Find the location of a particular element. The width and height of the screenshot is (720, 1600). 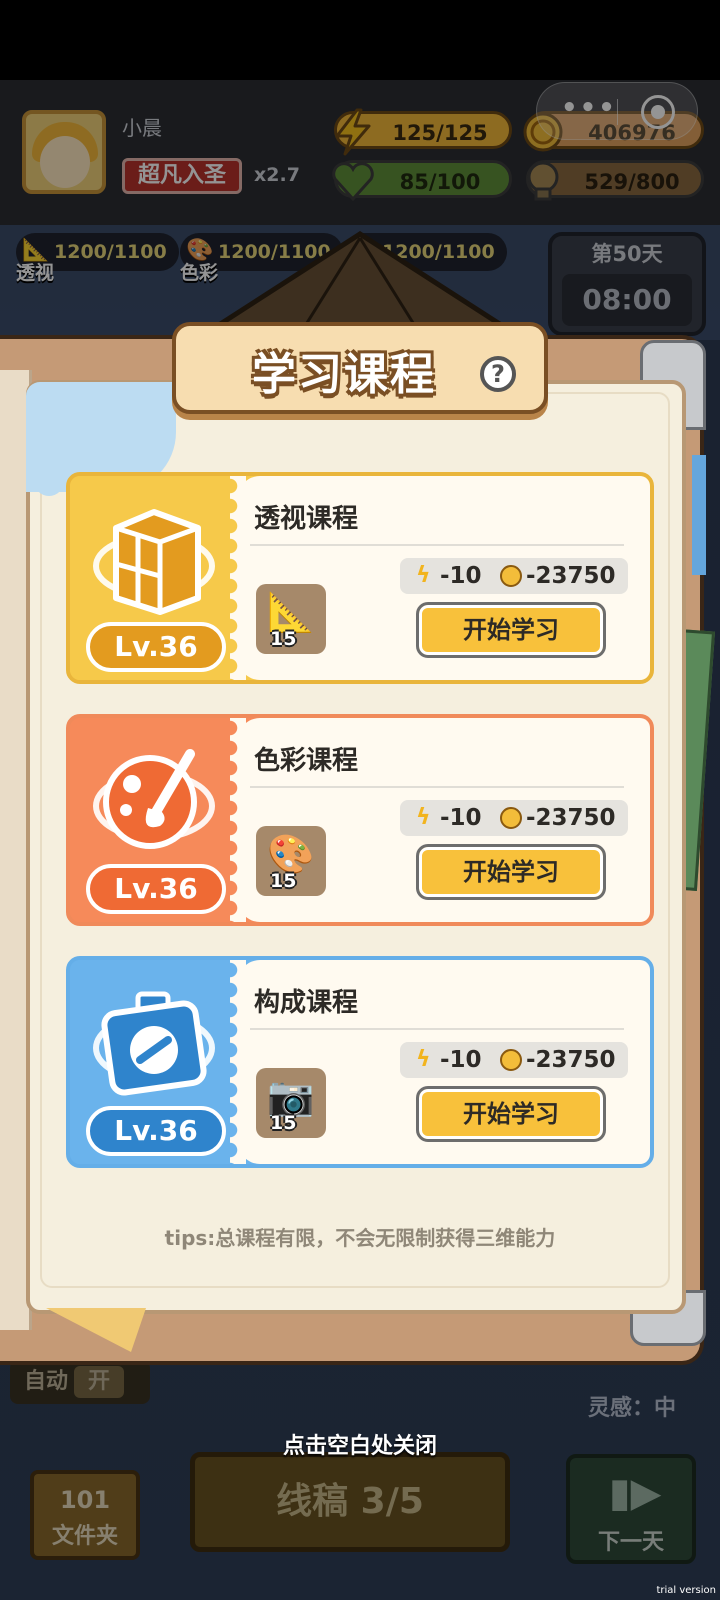

camera-frame-icon is located at coordinates (154, 1043).